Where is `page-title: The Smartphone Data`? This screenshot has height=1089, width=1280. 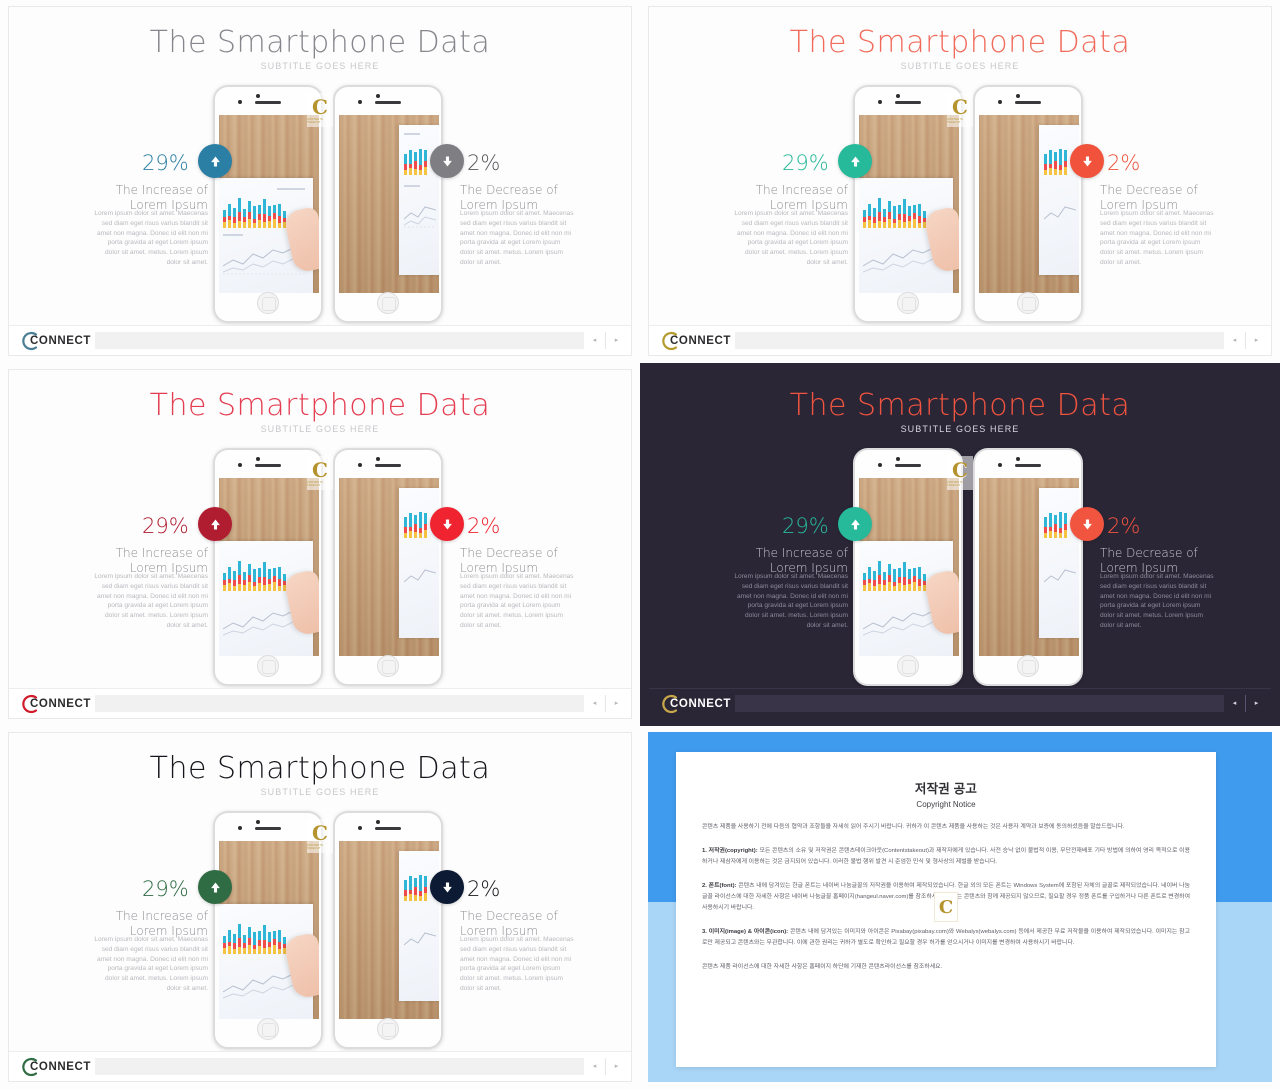
page-title: The Smartphone Data is located at coordinates (960, 42).